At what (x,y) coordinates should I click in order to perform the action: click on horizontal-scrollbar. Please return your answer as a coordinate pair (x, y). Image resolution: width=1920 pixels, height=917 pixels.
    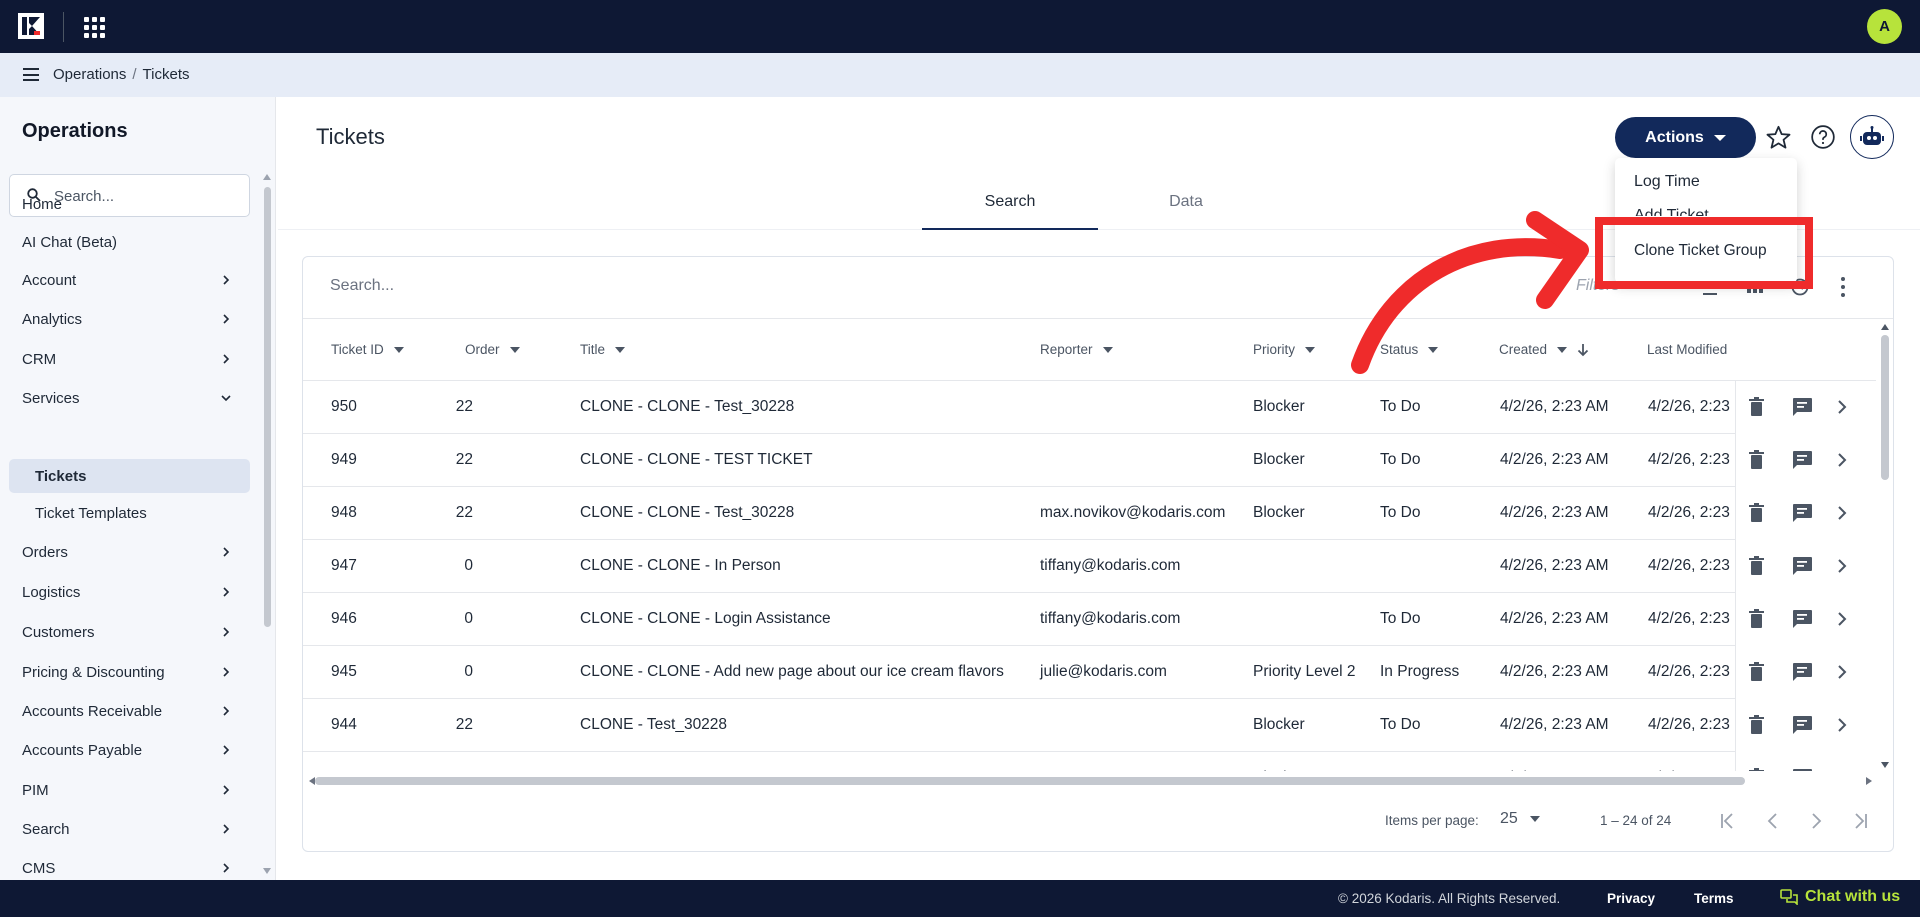
    Looking at the image, I should click on (1030, 781).